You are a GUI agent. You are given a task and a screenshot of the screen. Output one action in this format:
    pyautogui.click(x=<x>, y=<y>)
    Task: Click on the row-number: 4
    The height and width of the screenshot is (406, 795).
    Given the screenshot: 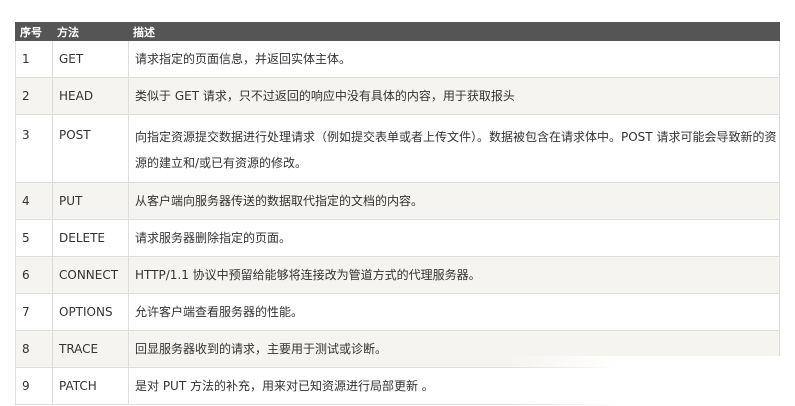 What is the action you would take?
    pyautogui.click(x=34, y=201)
    